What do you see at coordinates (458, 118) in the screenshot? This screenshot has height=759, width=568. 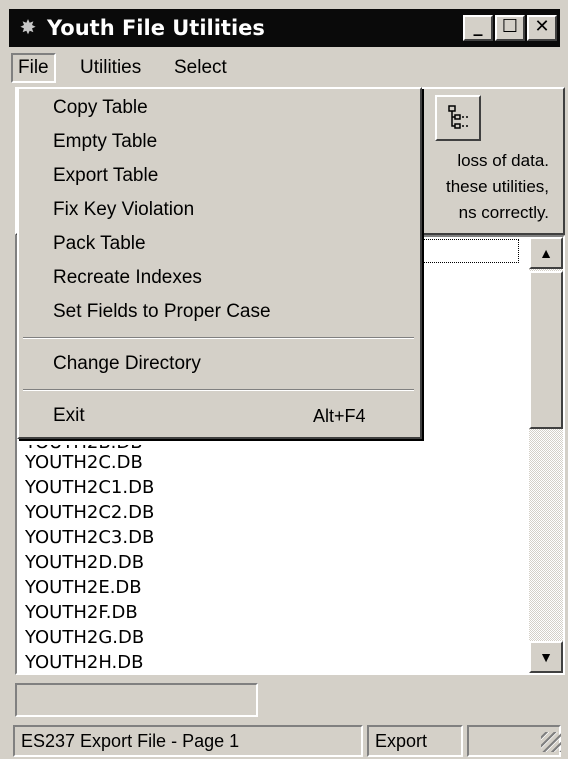 I see `hierarchy-icon` at bounding box center [458, 118].